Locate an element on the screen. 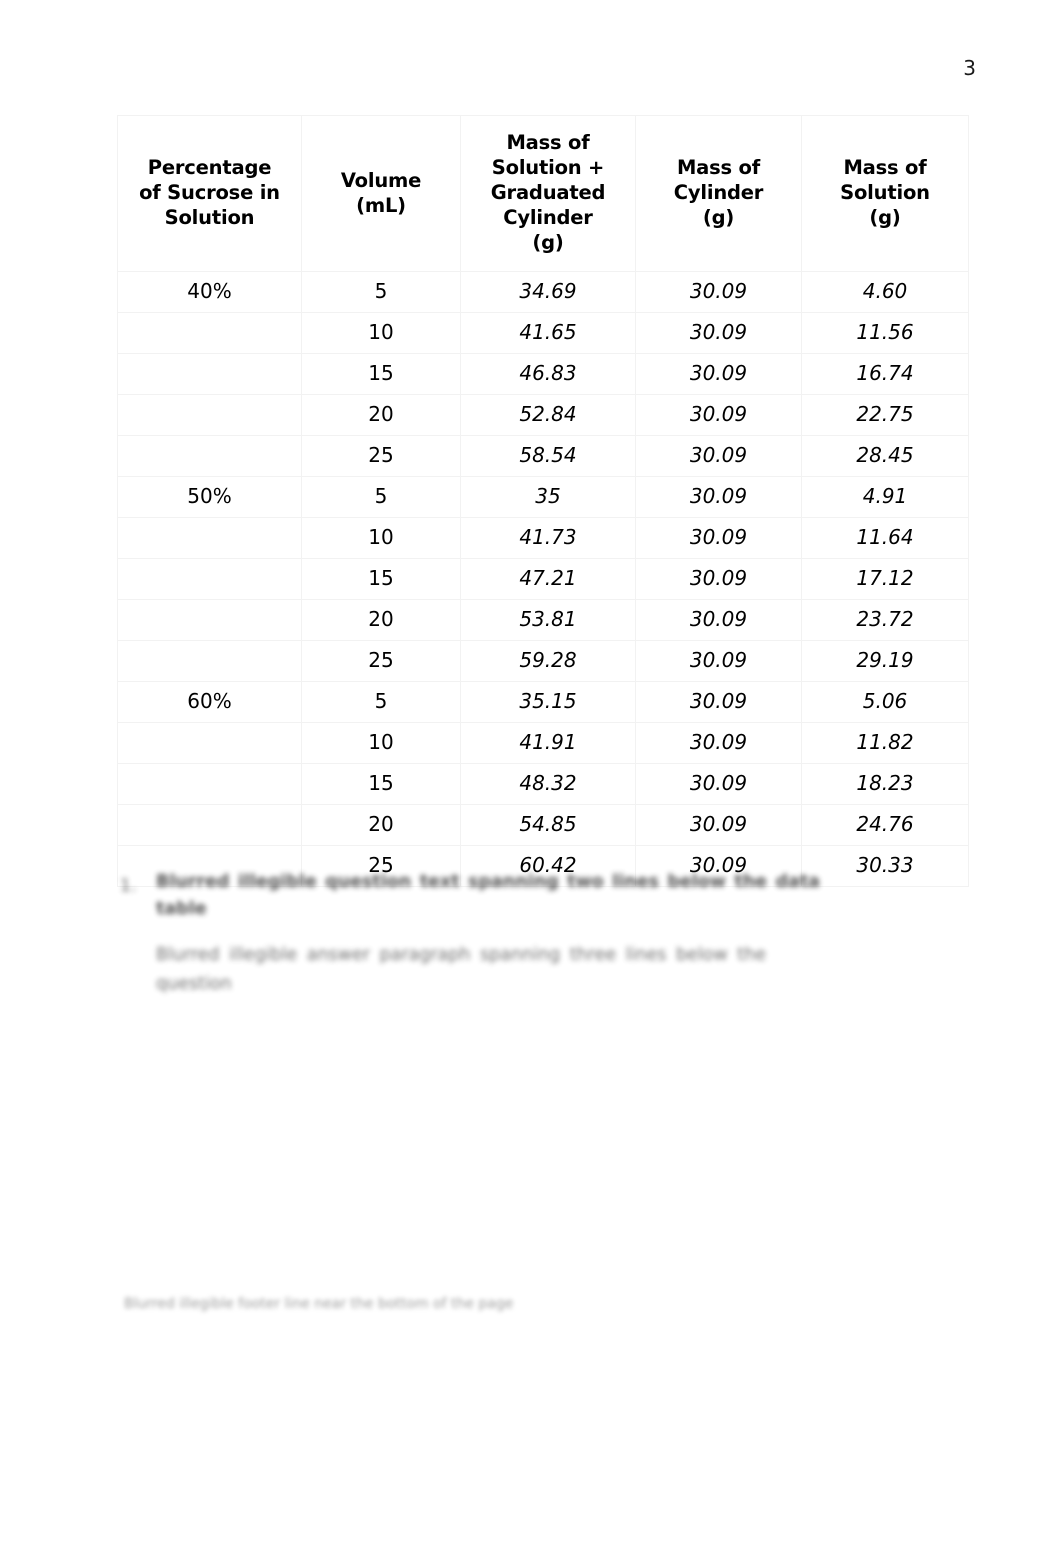 The image size is (1062, 1556). column-header-mass-solution: Mass of Solution (g) is located at coordinates (885, 193).